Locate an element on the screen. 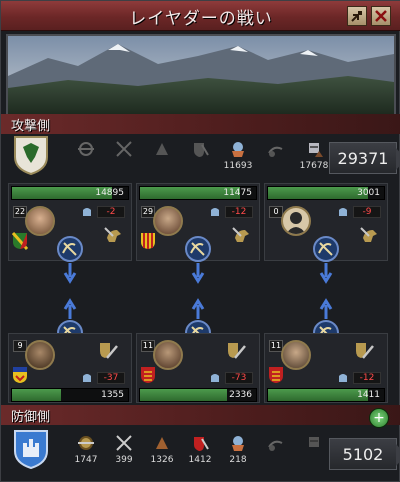  attacker-label: 攻撃側 is located at coordinates (31, 126).